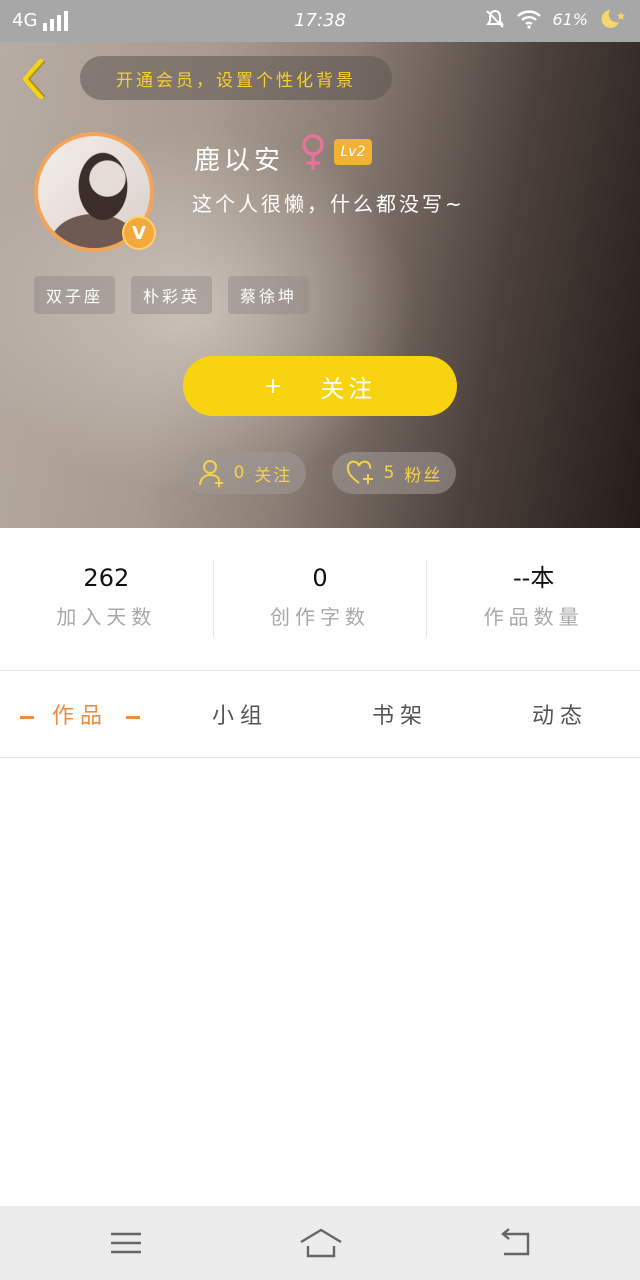 This screenshot has width=640, height=1280. I want to click on stat-value: 262, so click(106, 578).